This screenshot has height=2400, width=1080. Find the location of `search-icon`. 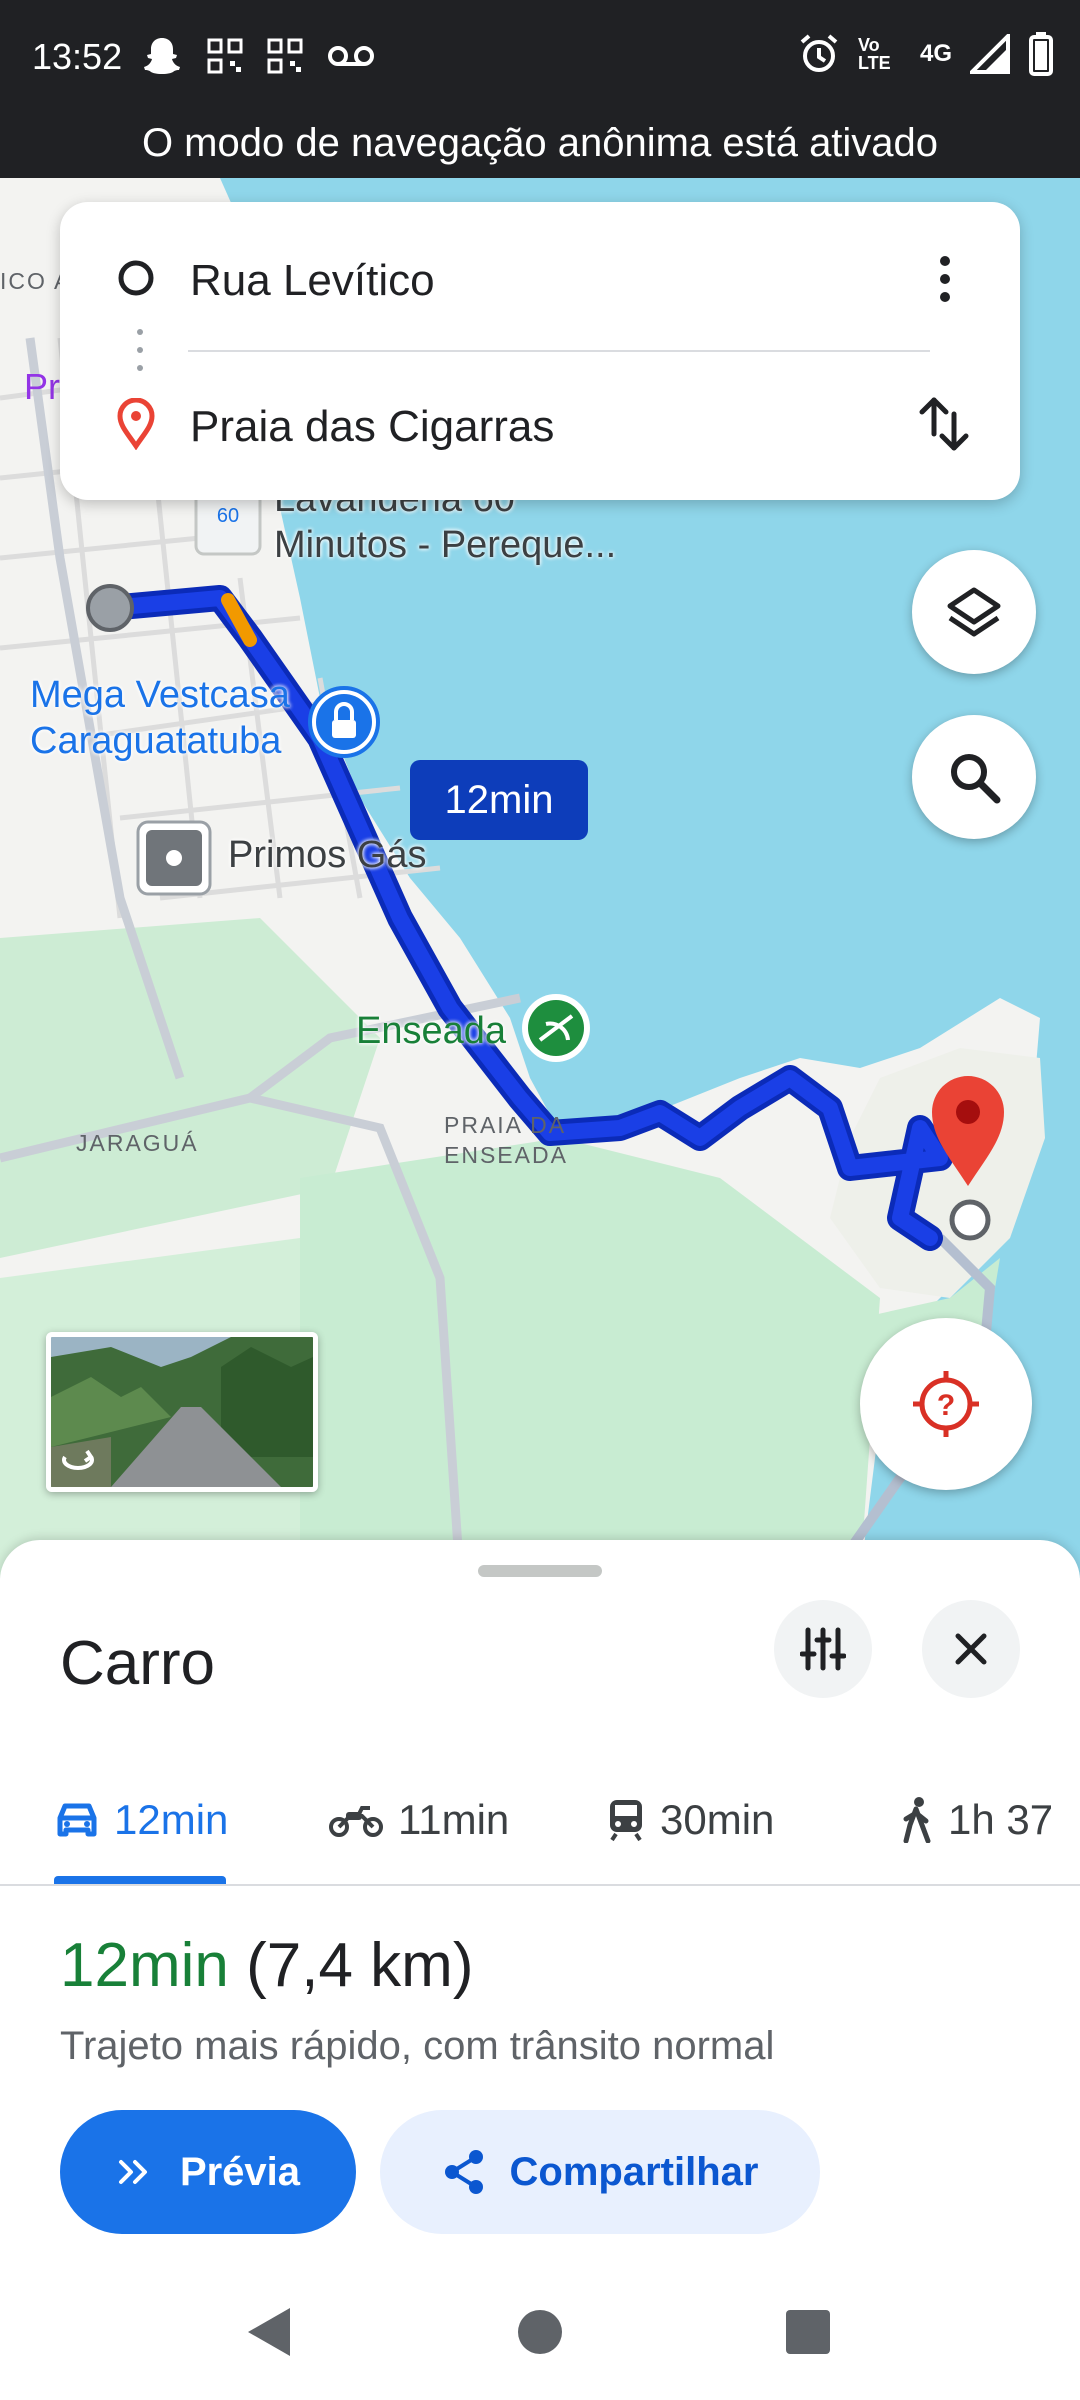

search-icon is located at coordinates (976, 779).